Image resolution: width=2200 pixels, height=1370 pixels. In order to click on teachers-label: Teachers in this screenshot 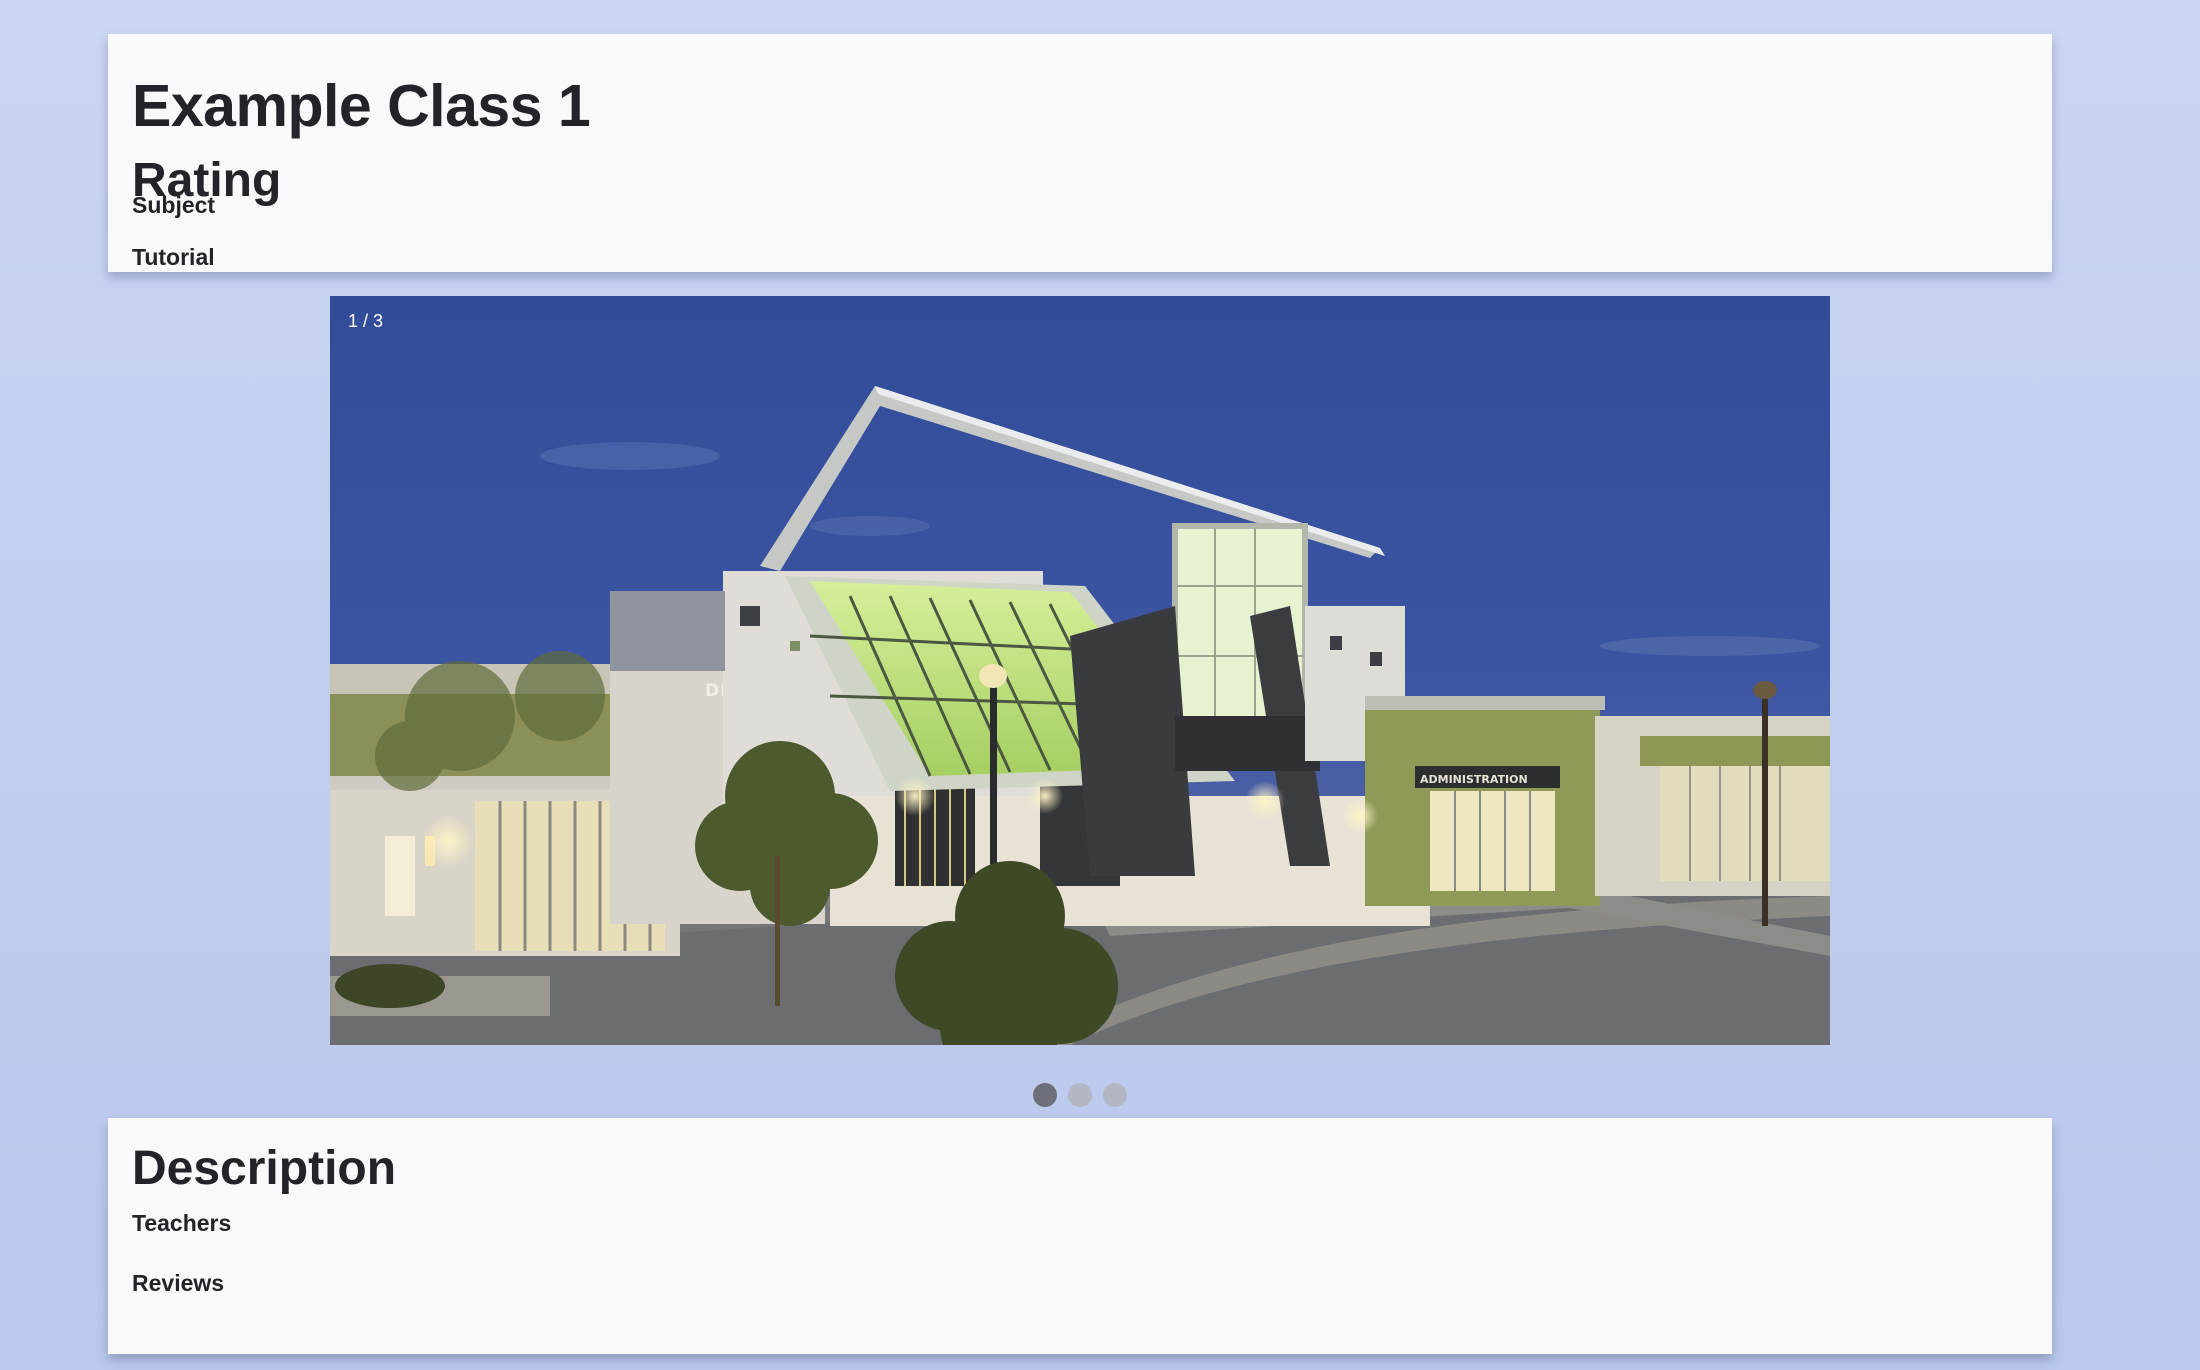, I will do `click(182, 1223)`.